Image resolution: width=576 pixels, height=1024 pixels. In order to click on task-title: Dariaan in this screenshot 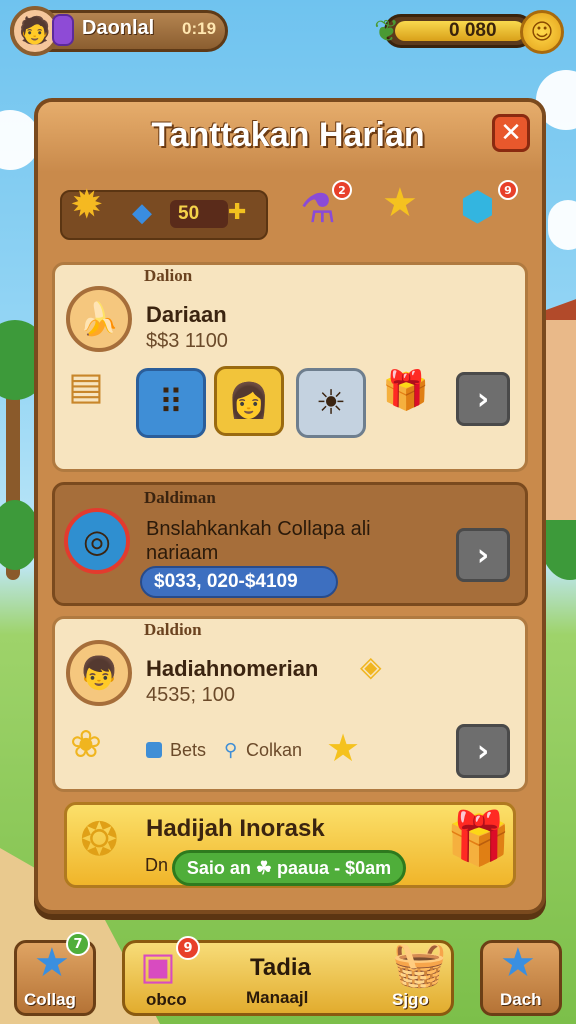, I will do `click(186, 314)`.